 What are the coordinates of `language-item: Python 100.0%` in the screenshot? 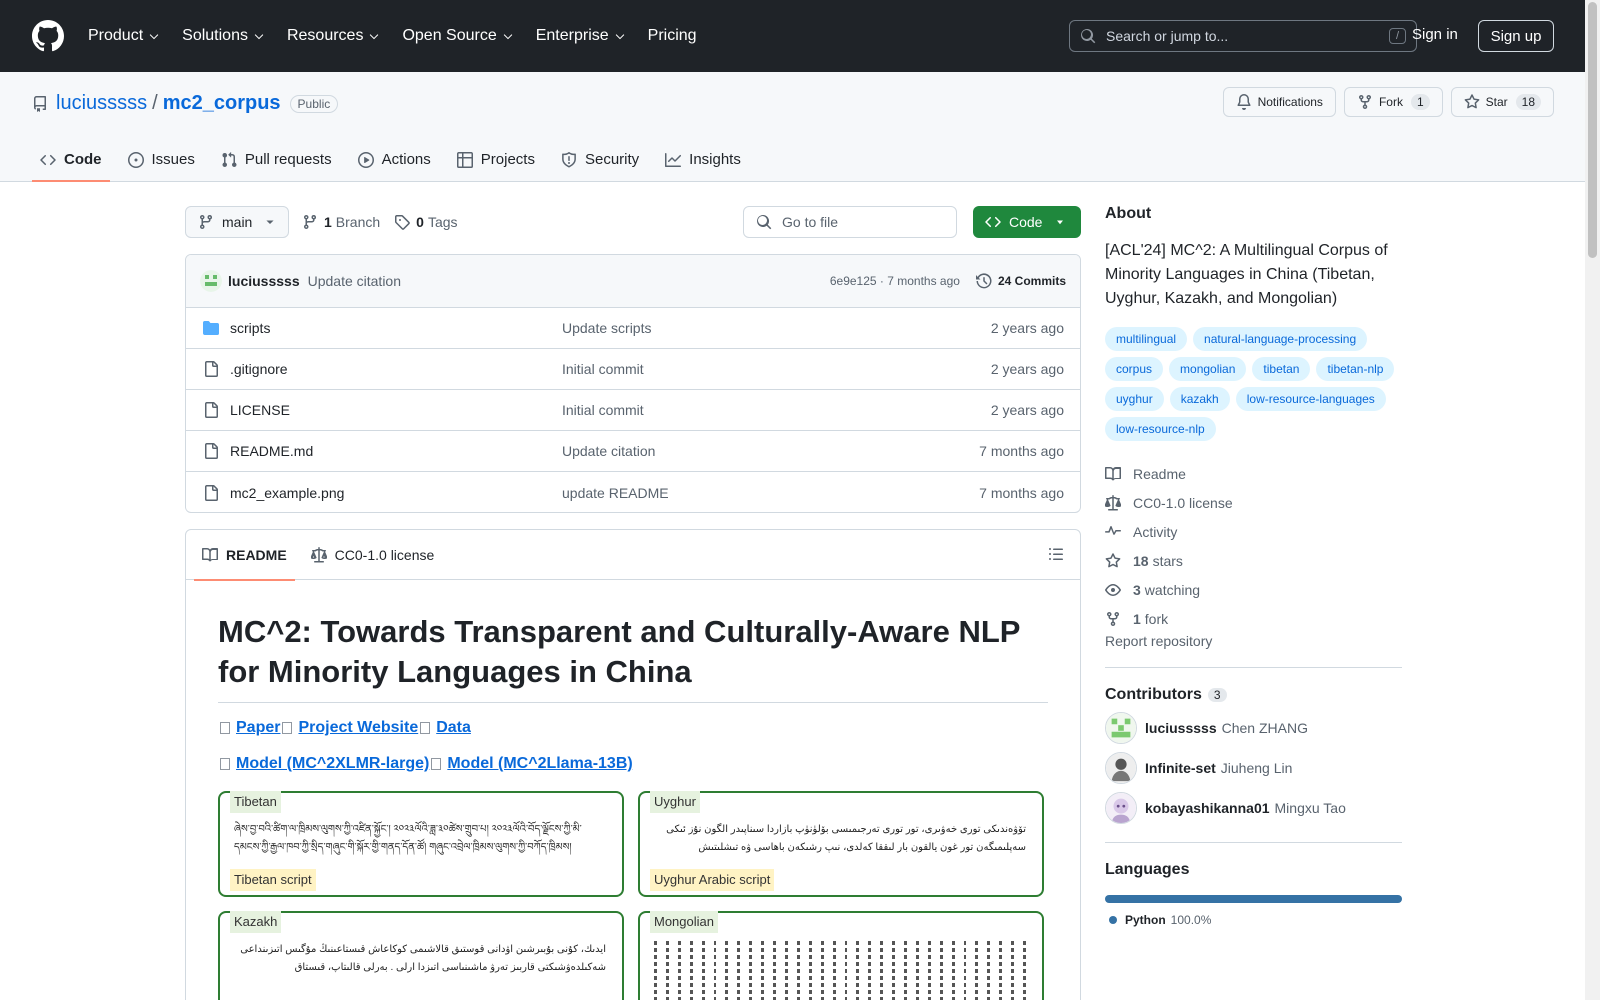 It's located at (1253, 920).